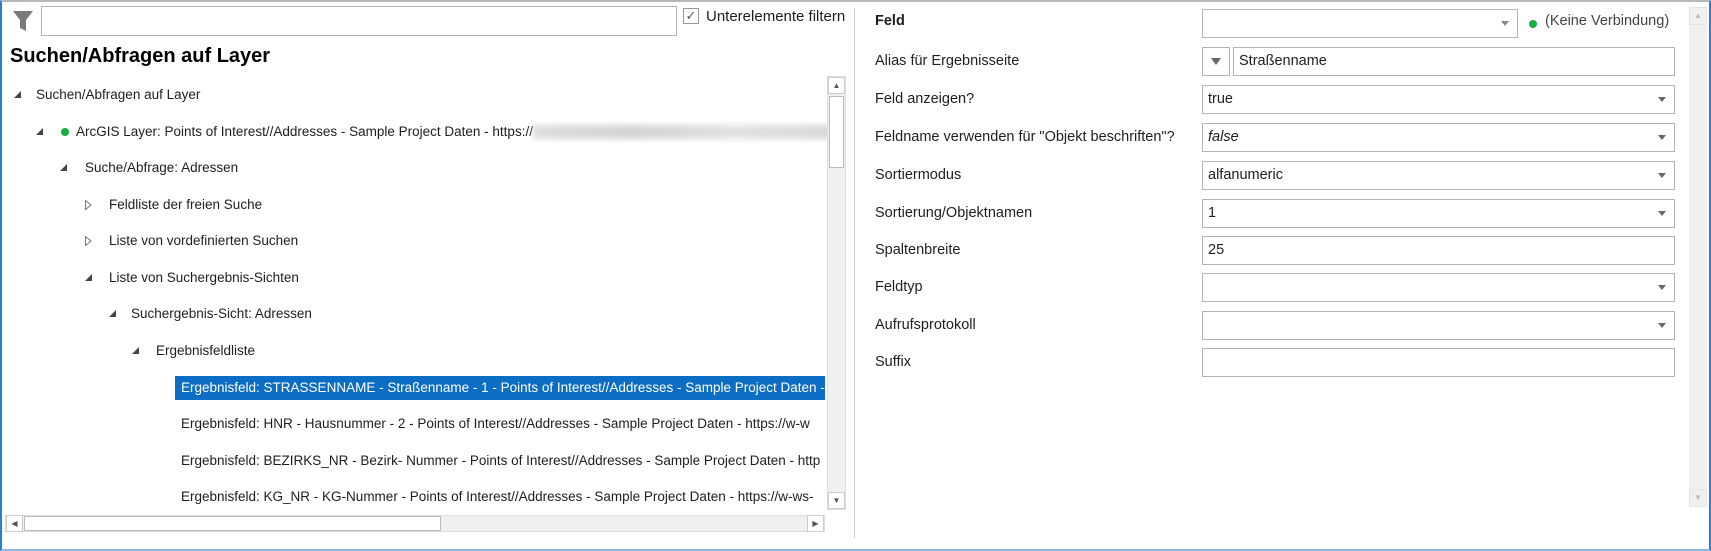  I want to click on panel-splitter, so click(854, 273).